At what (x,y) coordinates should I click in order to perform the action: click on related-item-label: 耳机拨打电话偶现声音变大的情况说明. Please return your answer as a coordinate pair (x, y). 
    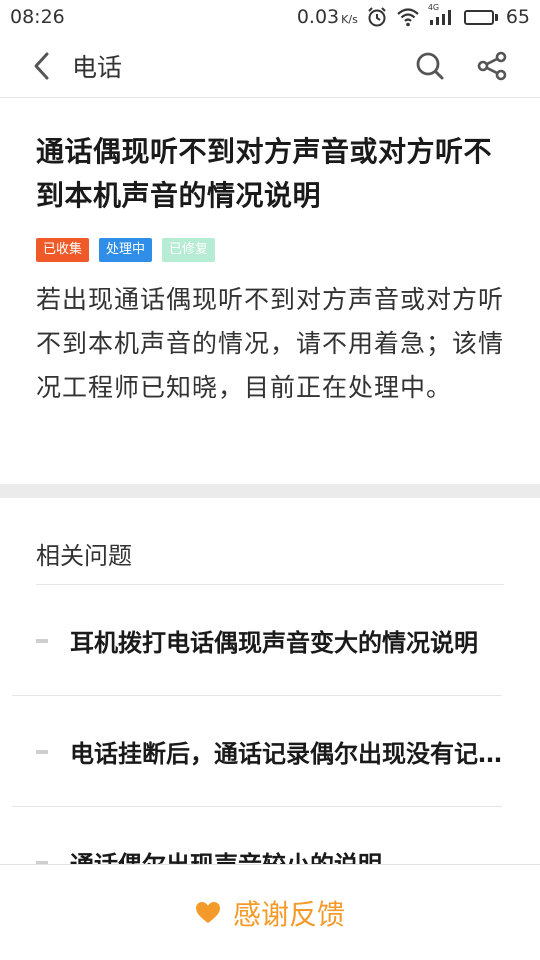
    Looking at the image, I should click on (274, 643).